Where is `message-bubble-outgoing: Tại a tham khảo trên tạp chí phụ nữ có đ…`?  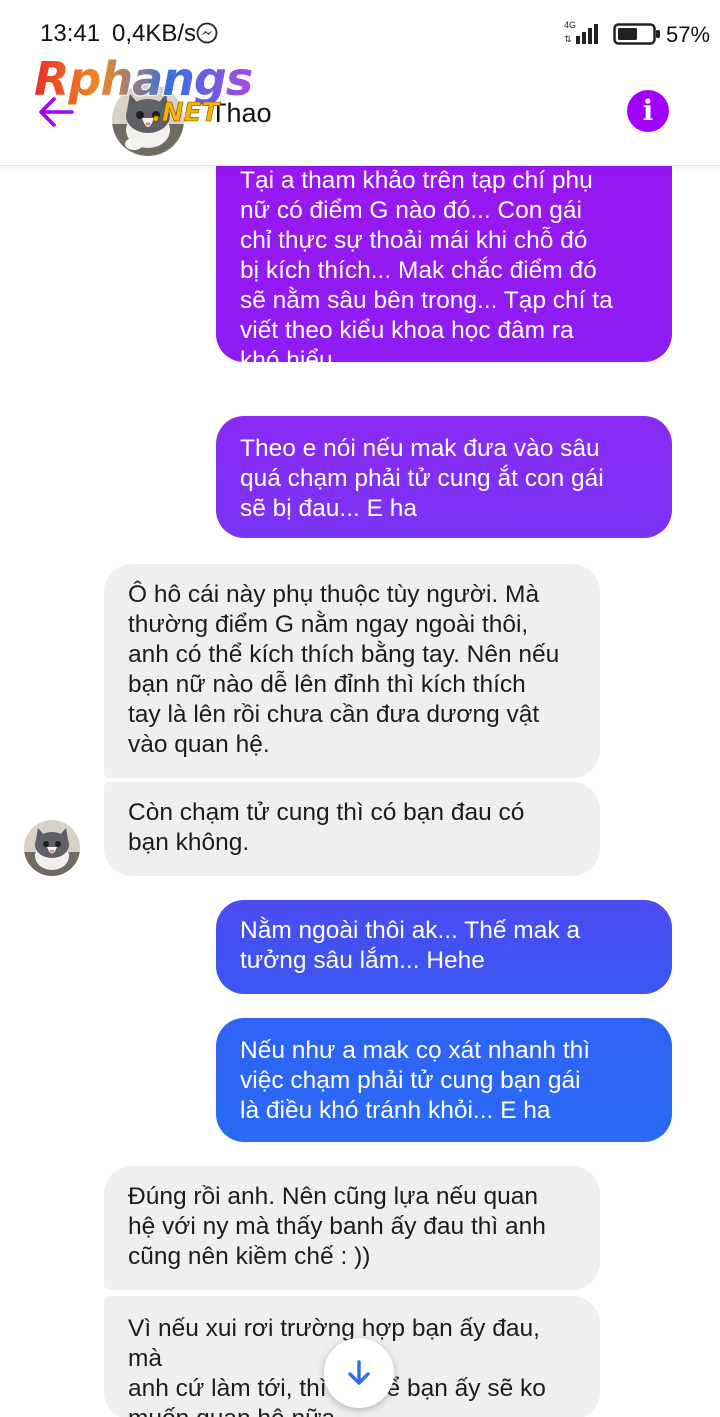 message-bubble-outgoing: Tại a tham khảo trên tạp chí phụ nữ có đ… is located at coordinates (444, 270).